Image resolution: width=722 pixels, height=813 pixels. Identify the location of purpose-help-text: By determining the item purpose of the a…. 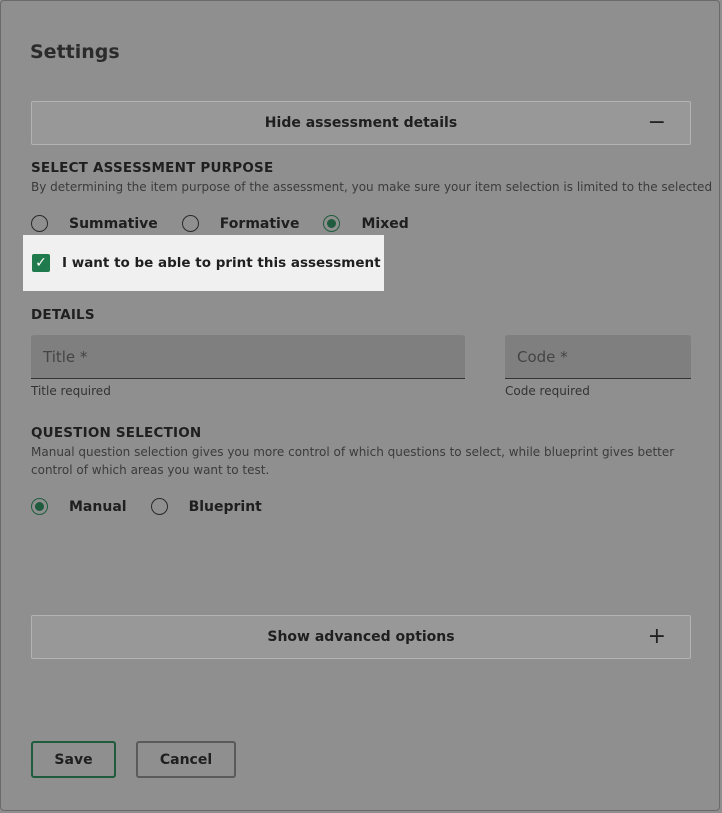
(372, 187).